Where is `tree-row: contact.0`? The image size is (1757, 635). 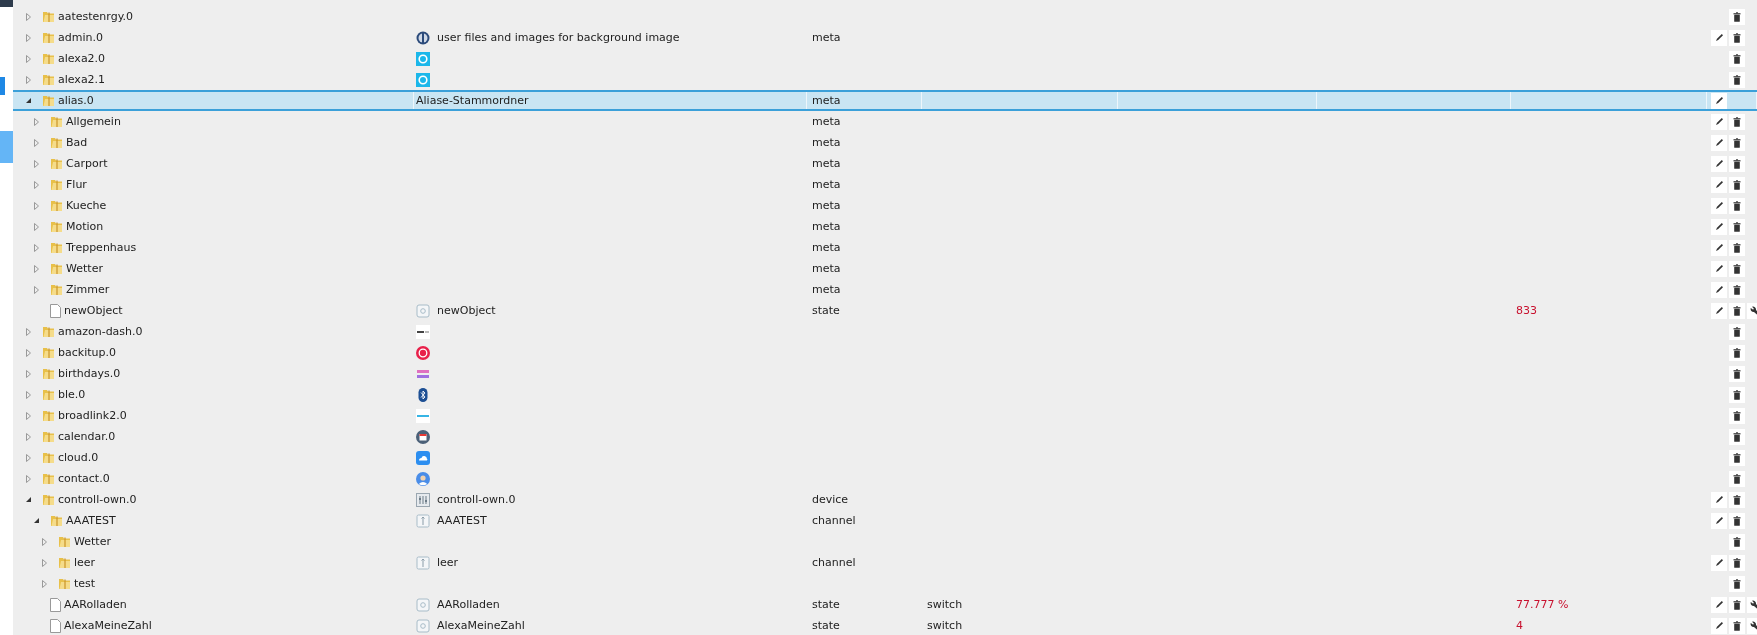
tree-row: contact.0 is located at coordinates (885, 478).